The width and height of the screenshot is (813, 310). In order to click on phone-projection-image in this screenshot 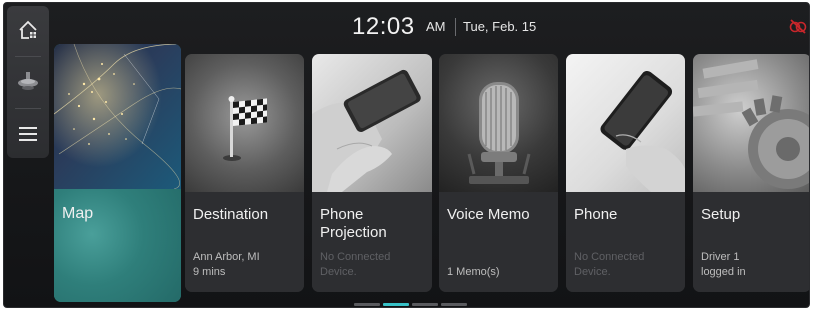, I will do `click(372, 123)`.